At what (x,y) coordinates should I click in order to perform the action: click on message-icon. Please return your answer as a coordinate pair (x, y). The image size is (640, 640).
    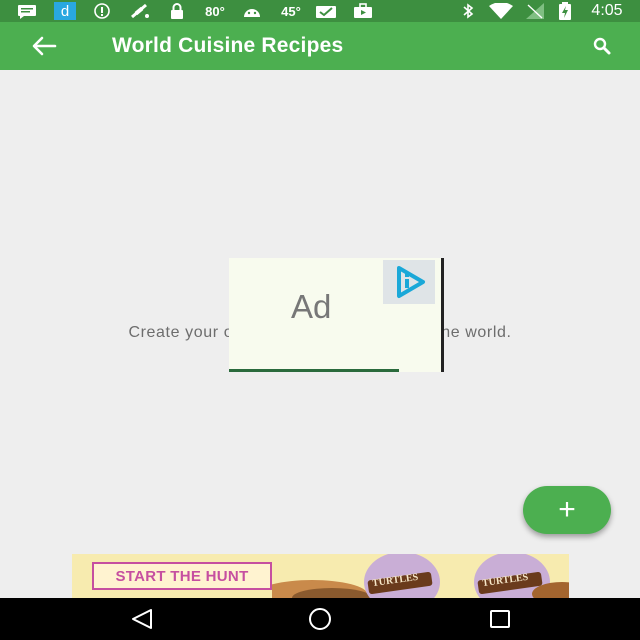
    Looking at the image, I should click on (27, 11).